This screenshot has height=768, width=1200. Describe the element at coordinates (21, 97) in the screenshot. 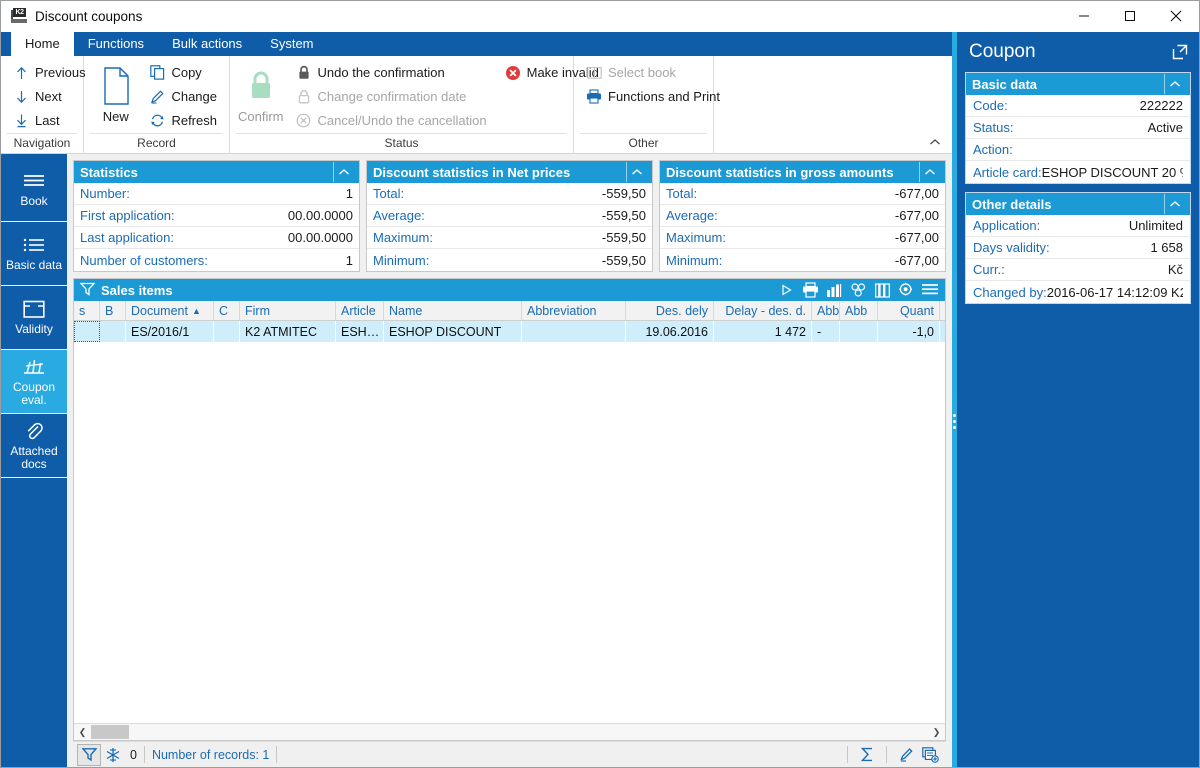

I see `arrow-down-icon` at that location.